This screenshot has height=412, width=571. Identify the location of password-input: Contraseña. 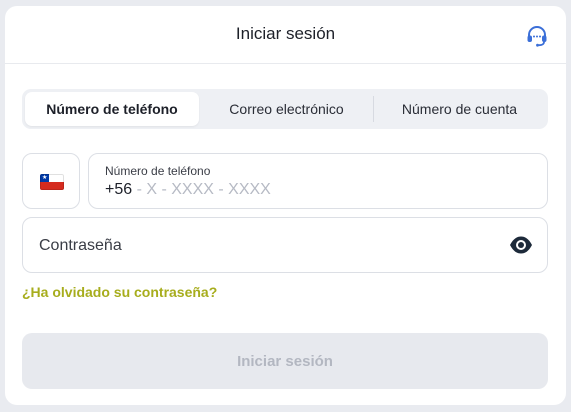
(285, 245).